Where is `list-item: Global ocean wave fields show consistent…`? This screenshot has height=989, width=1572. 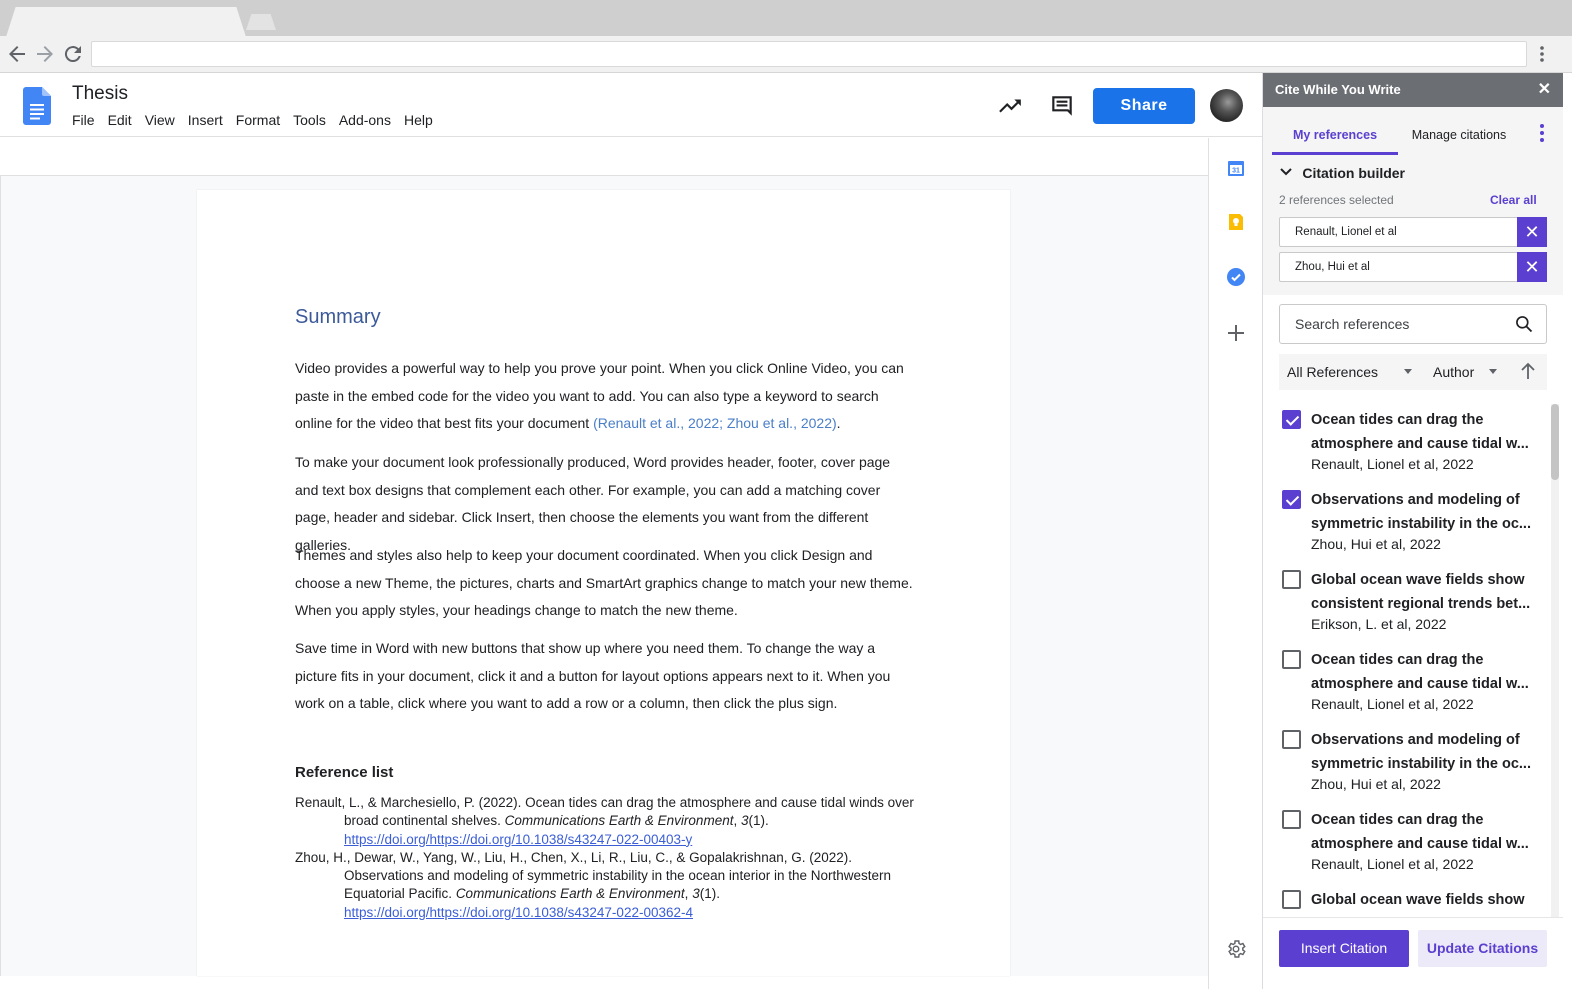
list-item: Global ocean wave fields show consistent… is located at coordinates (1408, 604).